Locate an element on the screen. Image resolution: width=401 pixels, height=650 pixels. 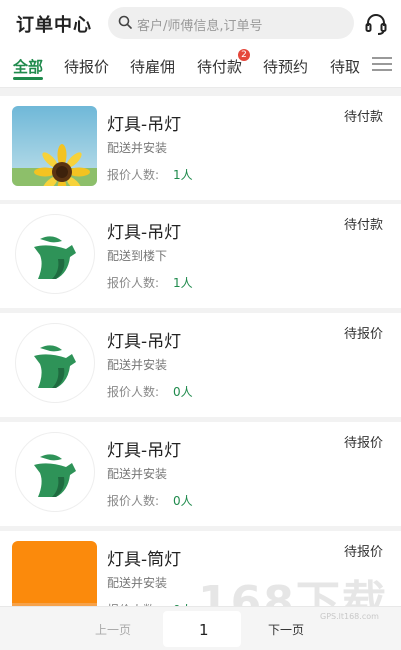
search-input: 客户/师傅信息,订单号 is located at coordinates (231, 23).